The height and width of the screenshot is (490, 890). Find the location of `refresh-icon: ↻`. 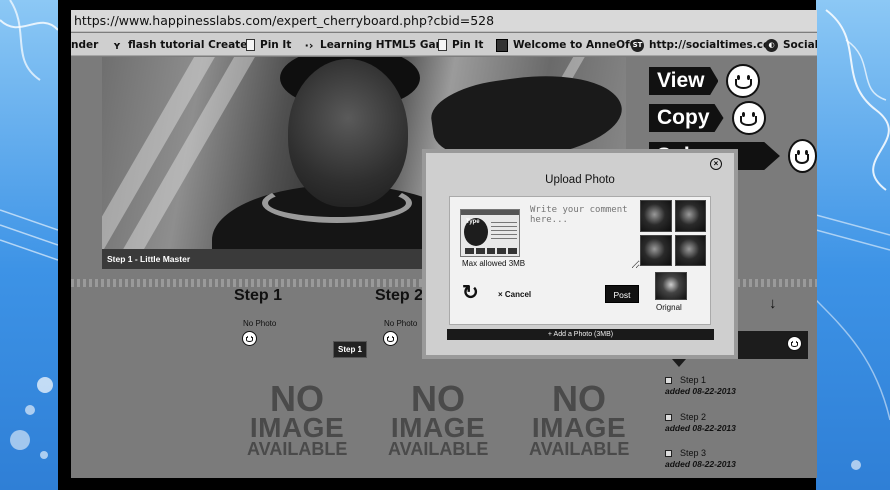

refresh-icon: ↻ is located at coordinates (470, 293).